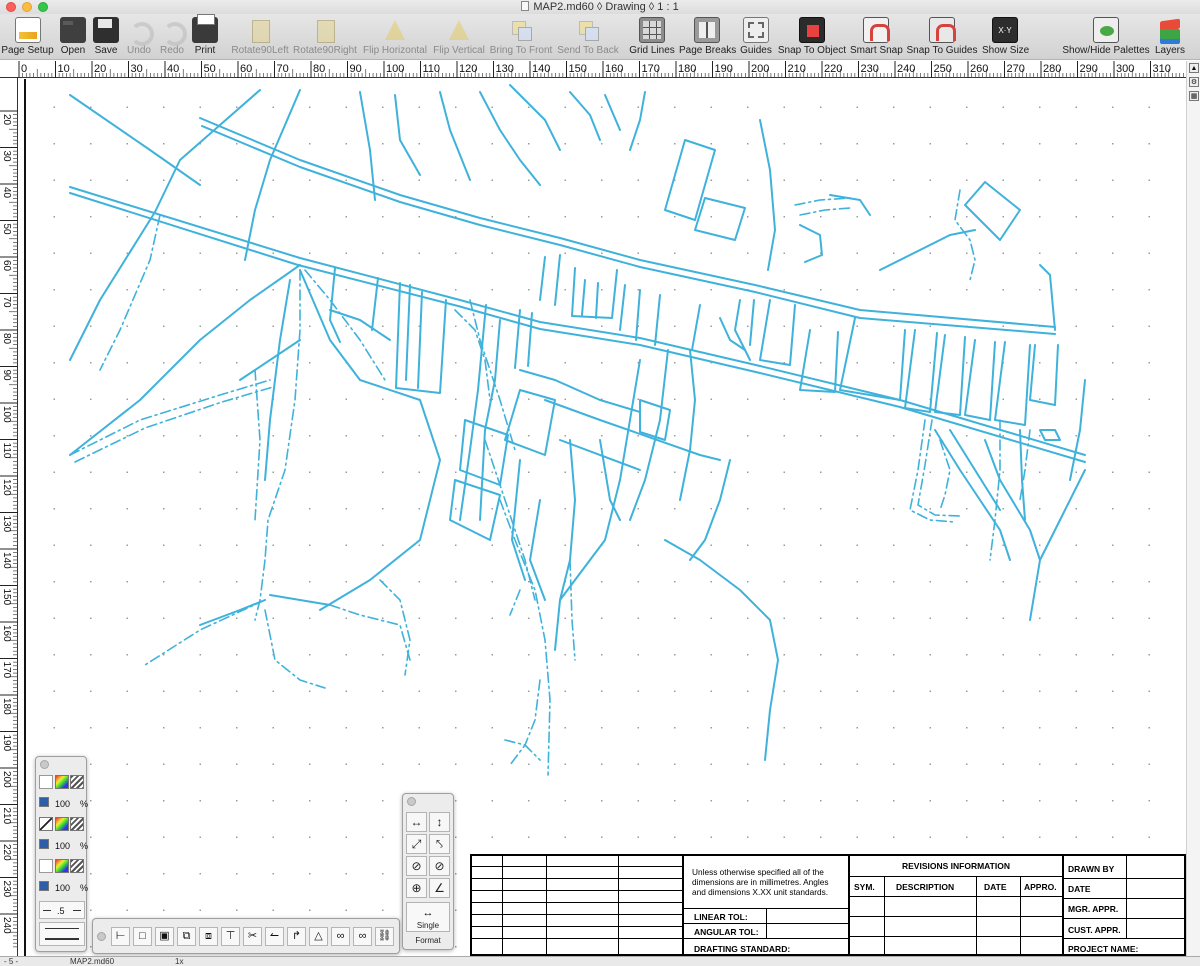 The width and height of the screenshot is (1200, 966). What do you see at coordinates (325, 37) in the screenshot?
I see `rotate90right-button: Rotate90Right` at bounding box center [325, 37].